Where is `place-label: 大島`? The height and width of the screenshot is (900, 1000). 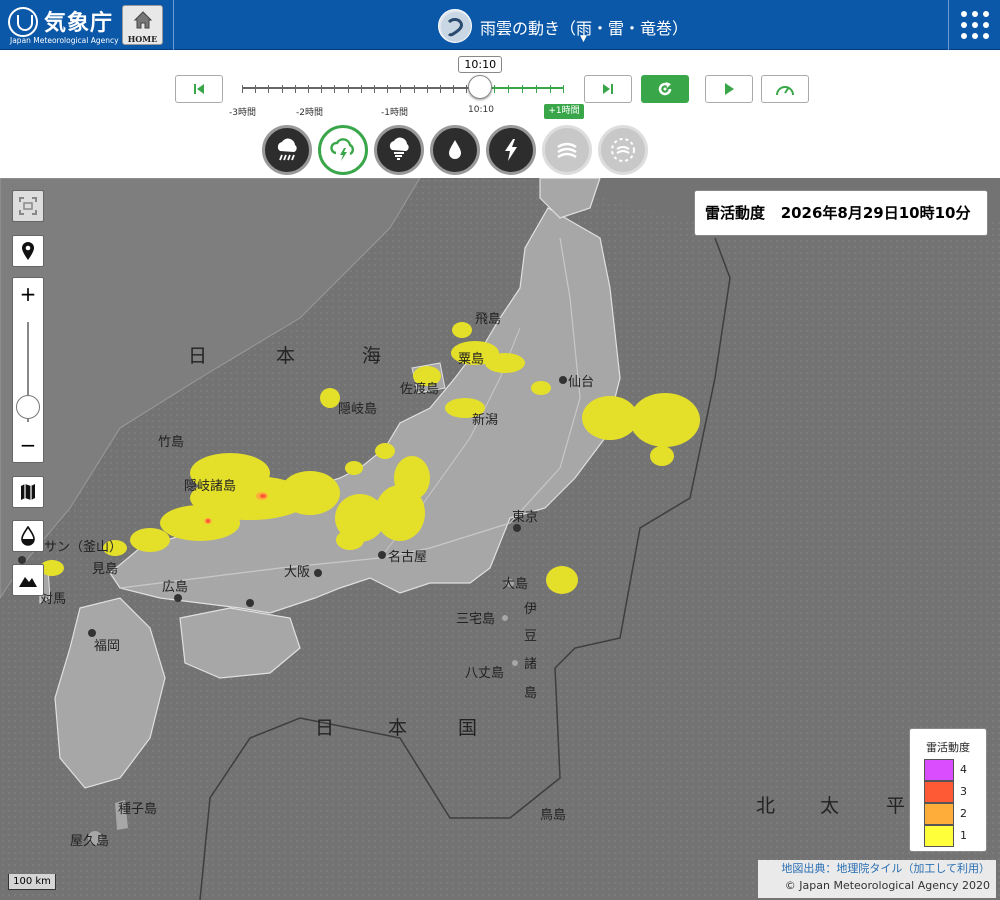
place-label: 大島 is located at coordinates (515, 584).